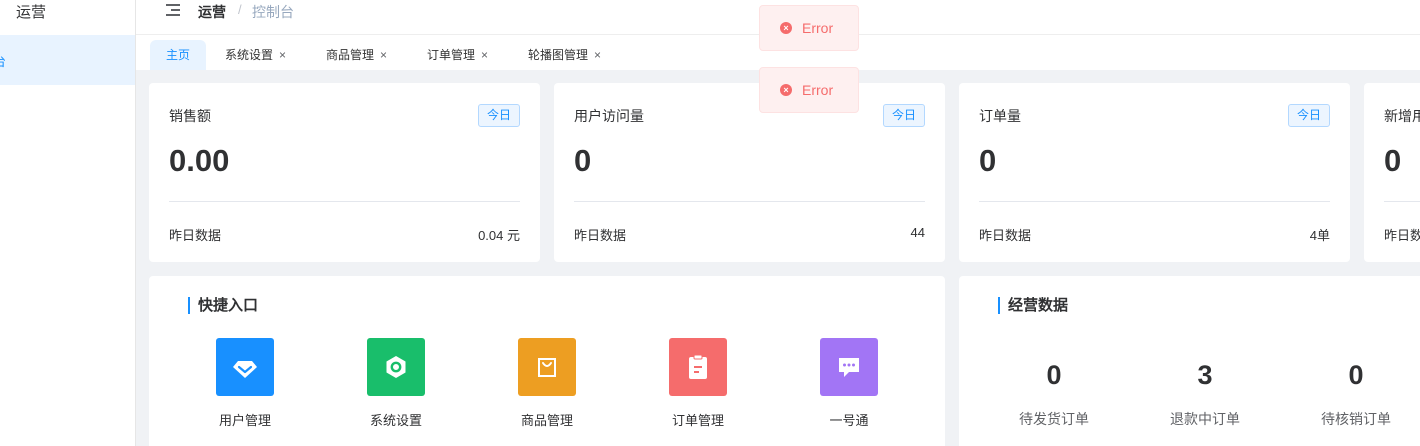  I want to click on business-data-panel: 经营数据 0 待发货订单 3 退款中订单 0 待核销订单, so click(1189, 361).